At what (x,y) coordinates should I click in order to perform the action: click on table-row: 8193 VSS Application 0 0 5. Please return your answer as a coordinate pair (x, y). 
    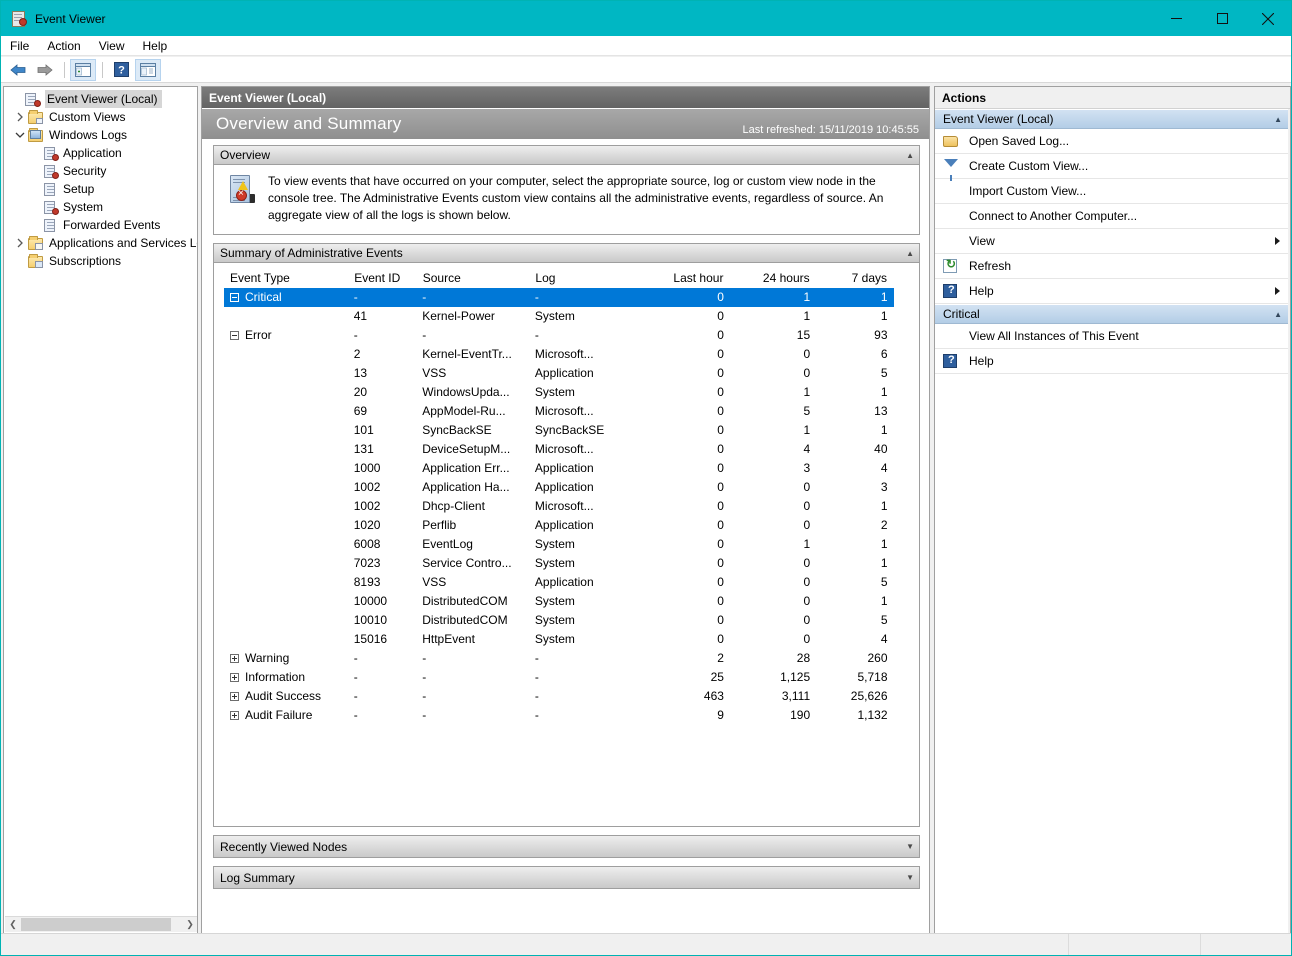
    Looking at the image, I should click on (559, 582).